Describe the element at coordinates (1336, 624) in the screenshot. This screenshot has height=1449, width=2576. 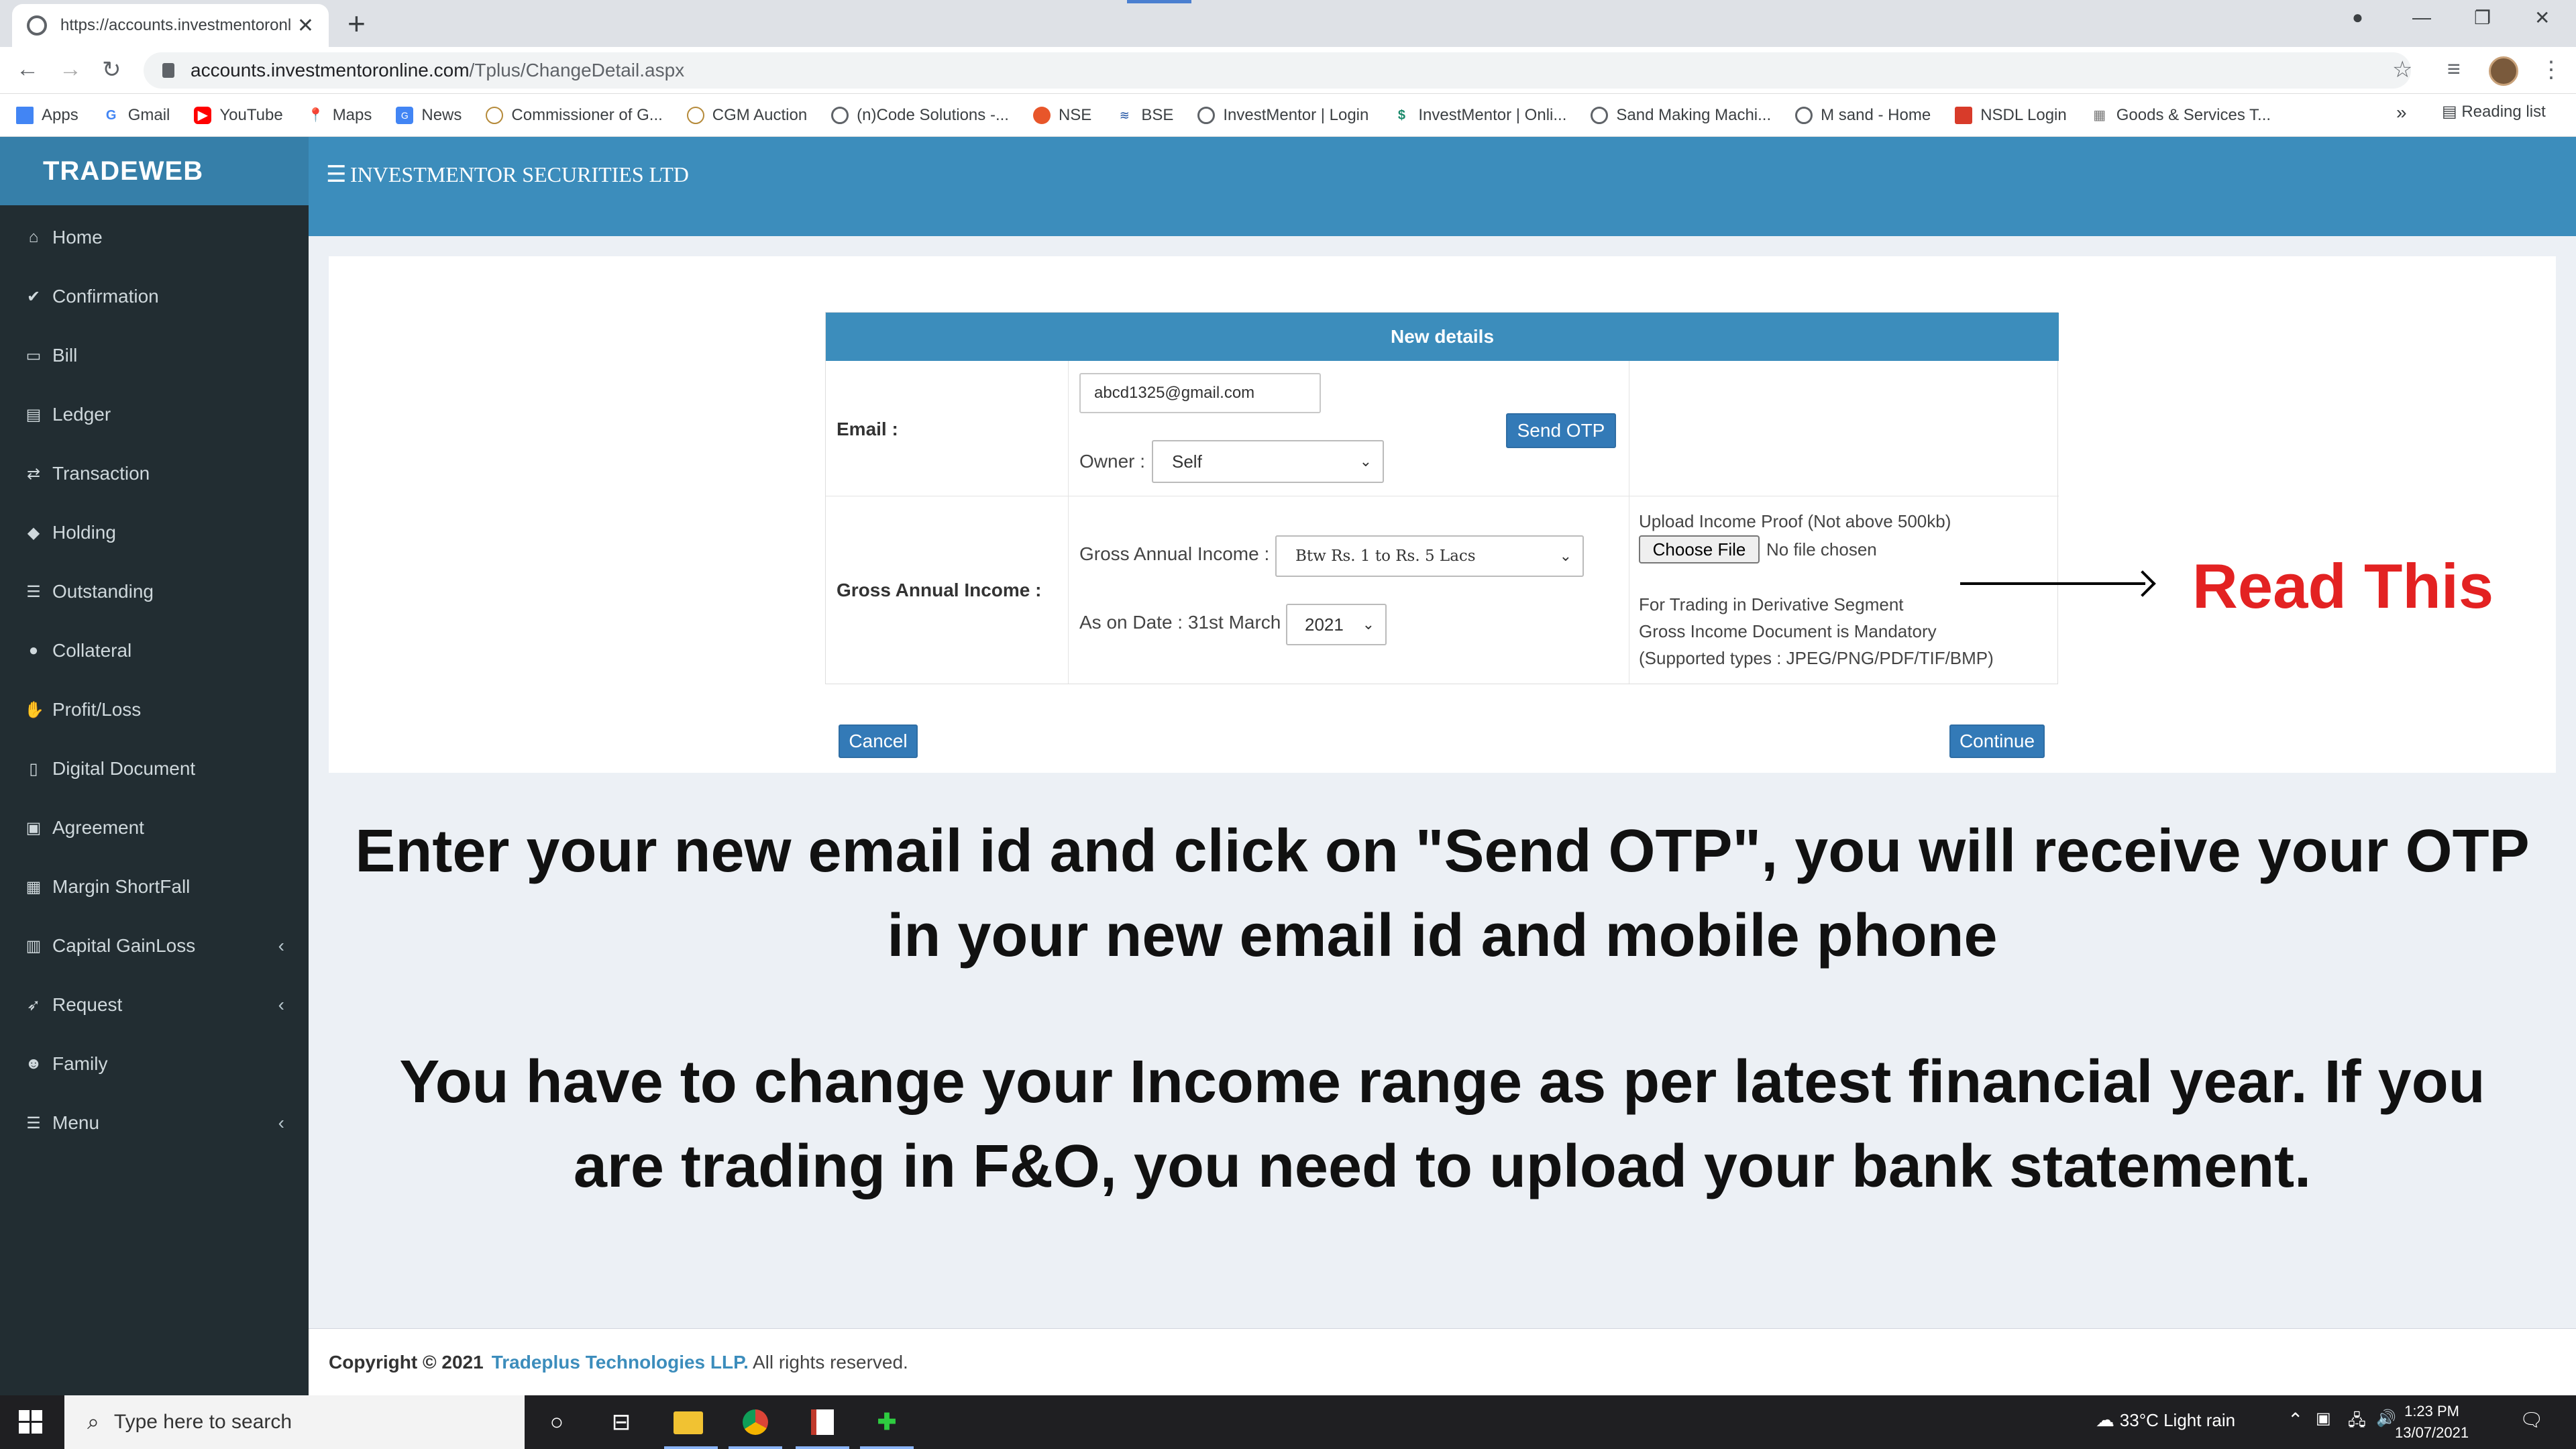
I see `year-select: 2021 ⌄` at that location.